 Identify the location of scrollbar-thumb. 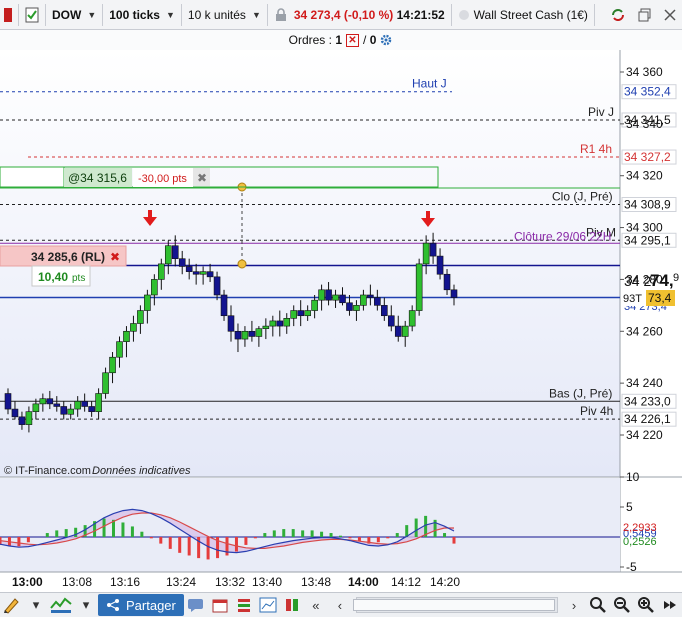
(454, 605).